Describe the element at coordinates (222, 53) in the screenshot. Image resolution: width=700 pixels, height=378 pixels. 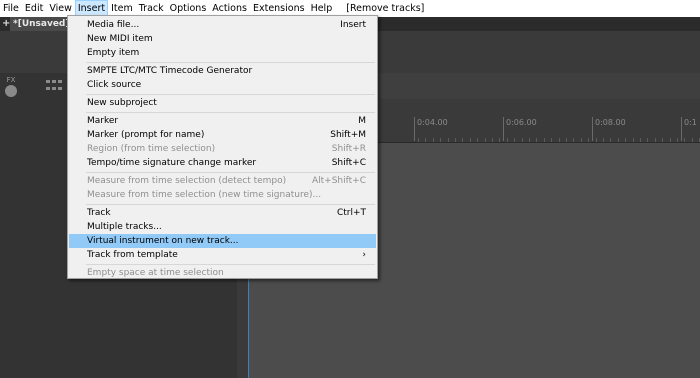
I see `menu-item-empty-item: Empty item` at that location.